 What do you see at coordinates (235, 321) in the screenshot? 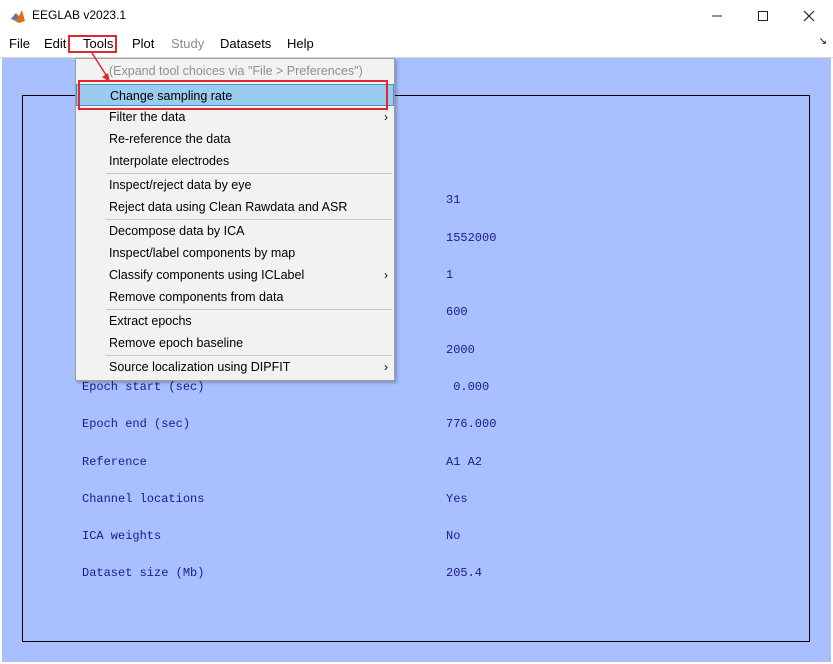
I see `menu-item-extract-epochs: Extract epochs` at bounding box center [235, 321].